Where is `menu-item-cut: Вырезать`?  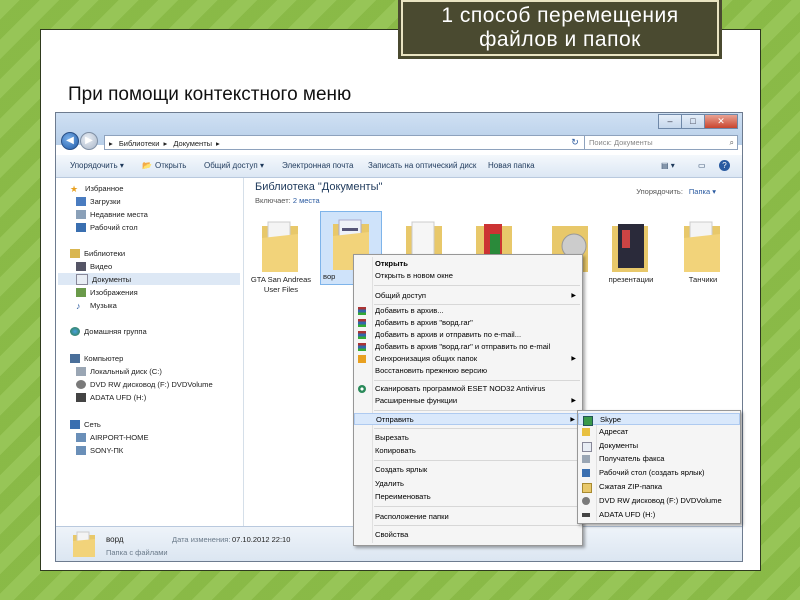
menu-item-cut: Вырезать is located at coordinates (468, 438).